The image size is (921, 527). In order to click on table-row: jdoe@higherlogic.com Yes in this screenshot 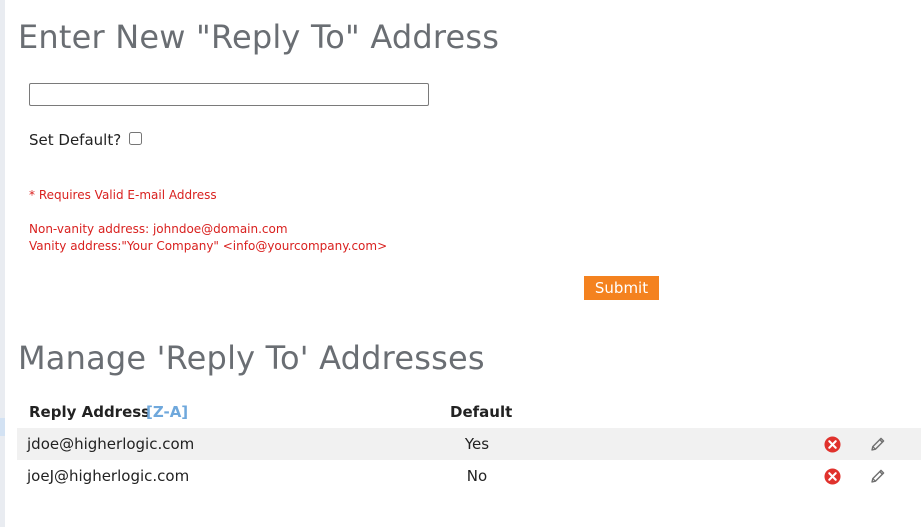, I will do `click(469, 444)`.